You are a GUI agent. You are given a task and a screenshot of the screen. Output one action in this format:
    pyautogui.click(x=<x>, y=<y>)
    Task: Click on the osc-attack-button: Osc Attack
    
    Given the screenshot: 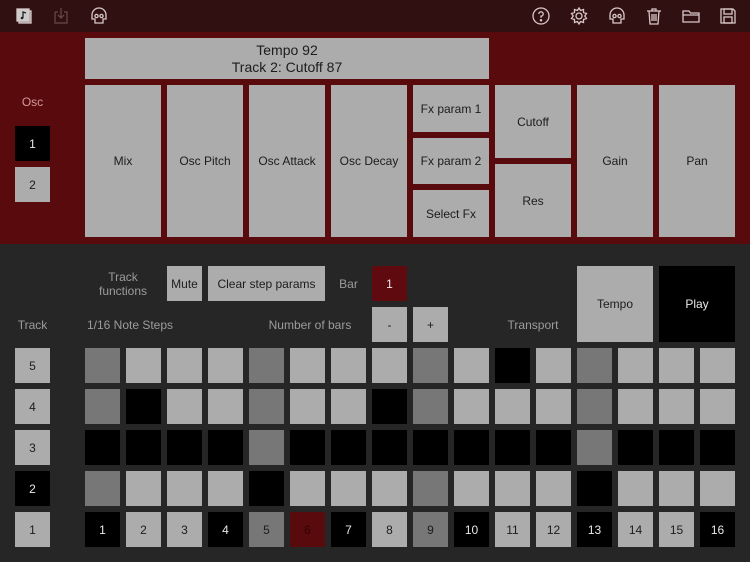 What is the action you would take?
    pyautogui.click(x=287, y=161)
    